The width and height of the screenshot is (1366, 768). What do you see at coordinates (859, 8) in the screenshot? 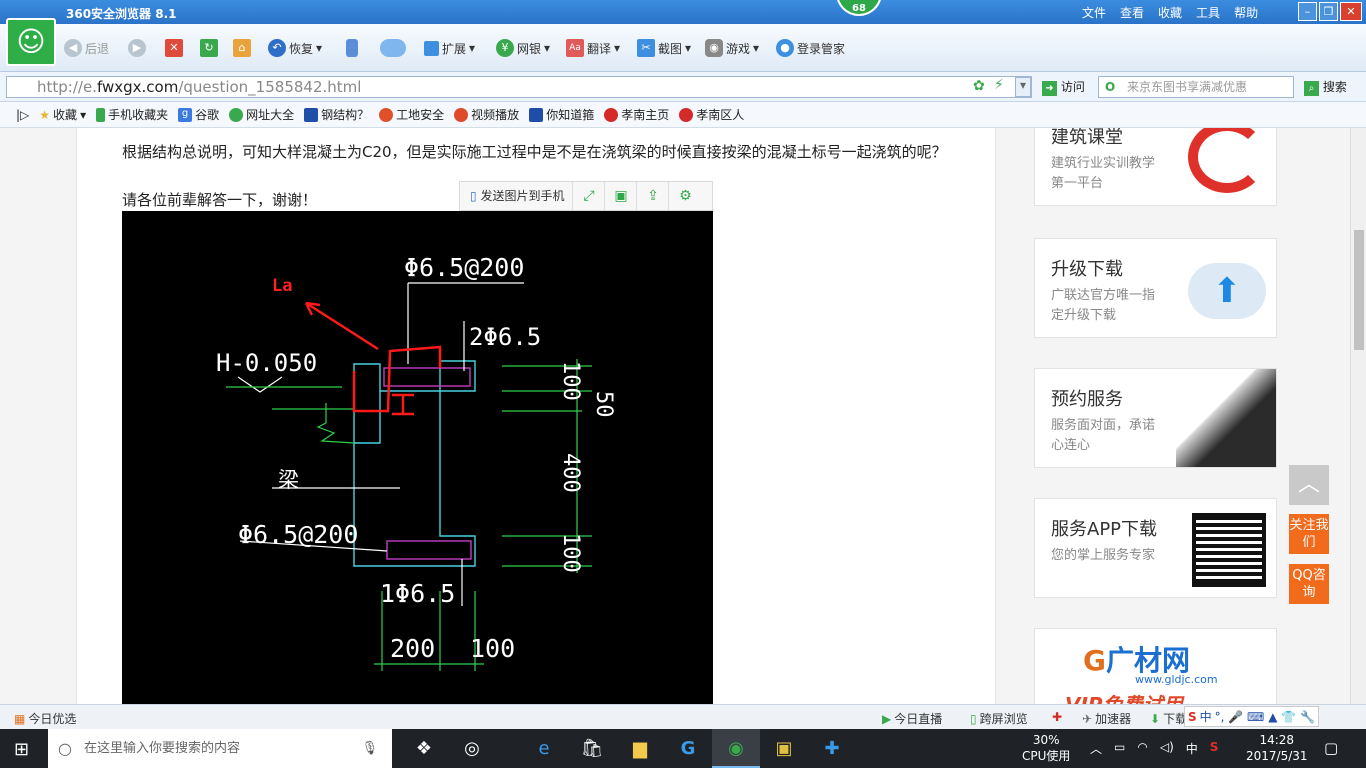
I see `speed-badge: 68` at bounding box center [859, 8].